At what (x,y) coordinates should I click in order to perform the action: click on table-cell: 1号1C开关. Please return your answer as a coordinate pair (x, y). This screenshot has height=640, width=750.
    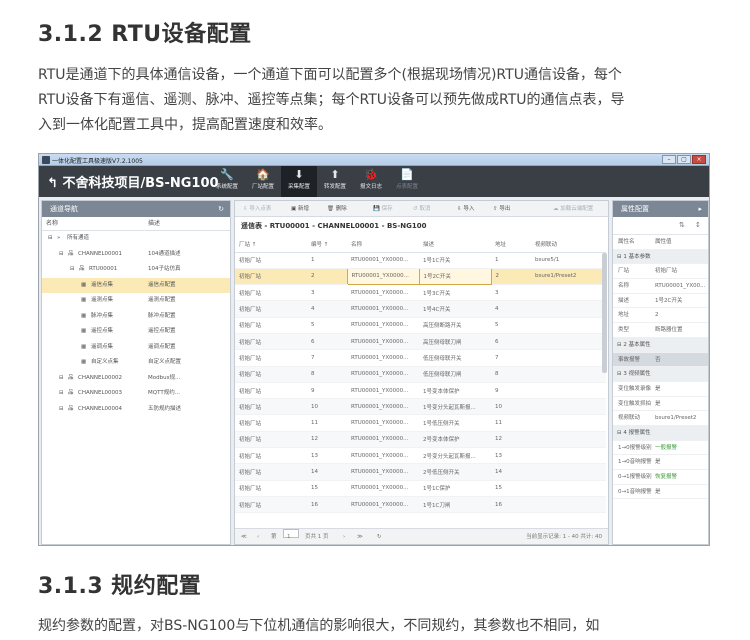
    Looking at the image, I should click on (455, 260).